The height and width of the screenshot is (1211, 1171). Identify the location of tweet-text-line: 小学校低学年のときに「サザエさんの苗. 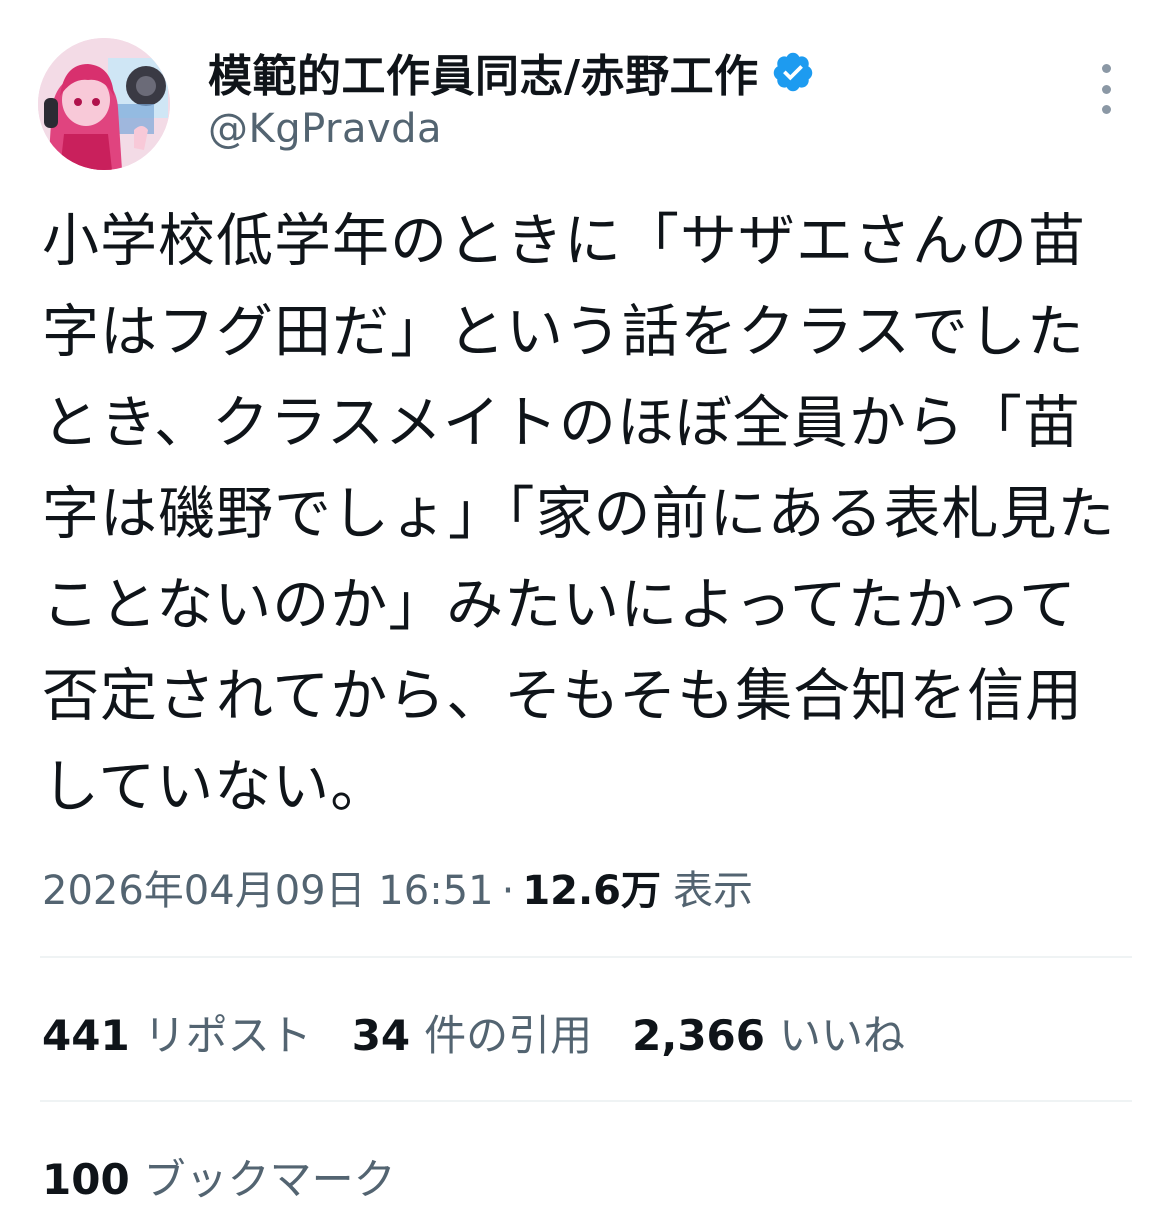
(564, 241).